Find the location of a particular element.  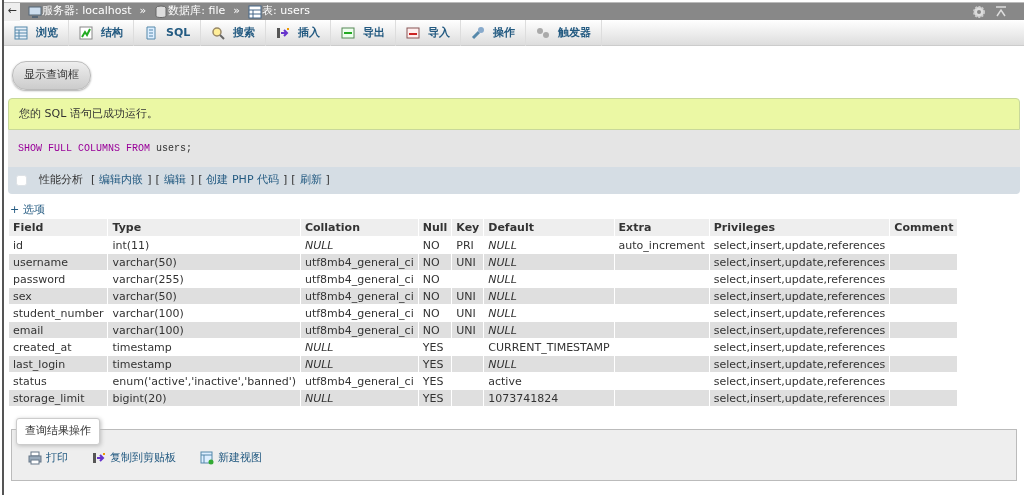

column-header: Type is located at coordinates (204, 227).